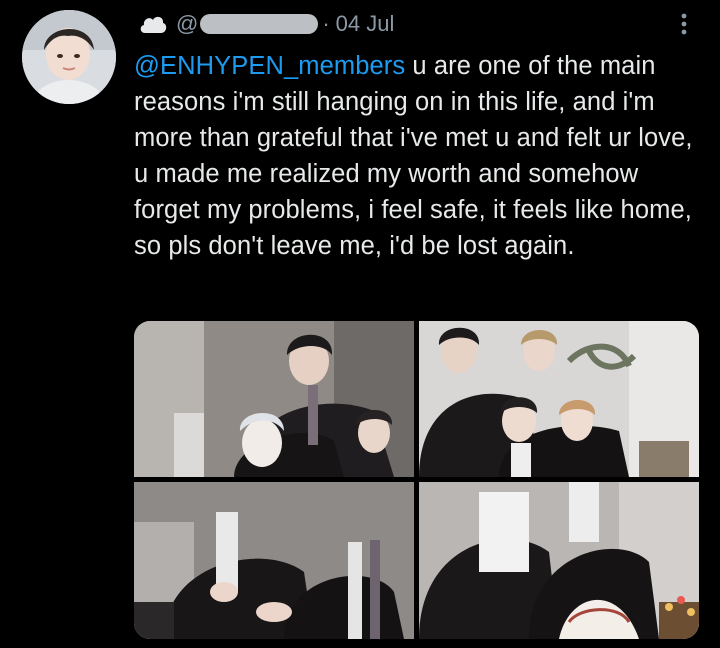 The image size is (720, 648). What do you see at coordinates (187, 24) in the screenshot?
I see `username-handle: @` at bounding box center [187, 24].